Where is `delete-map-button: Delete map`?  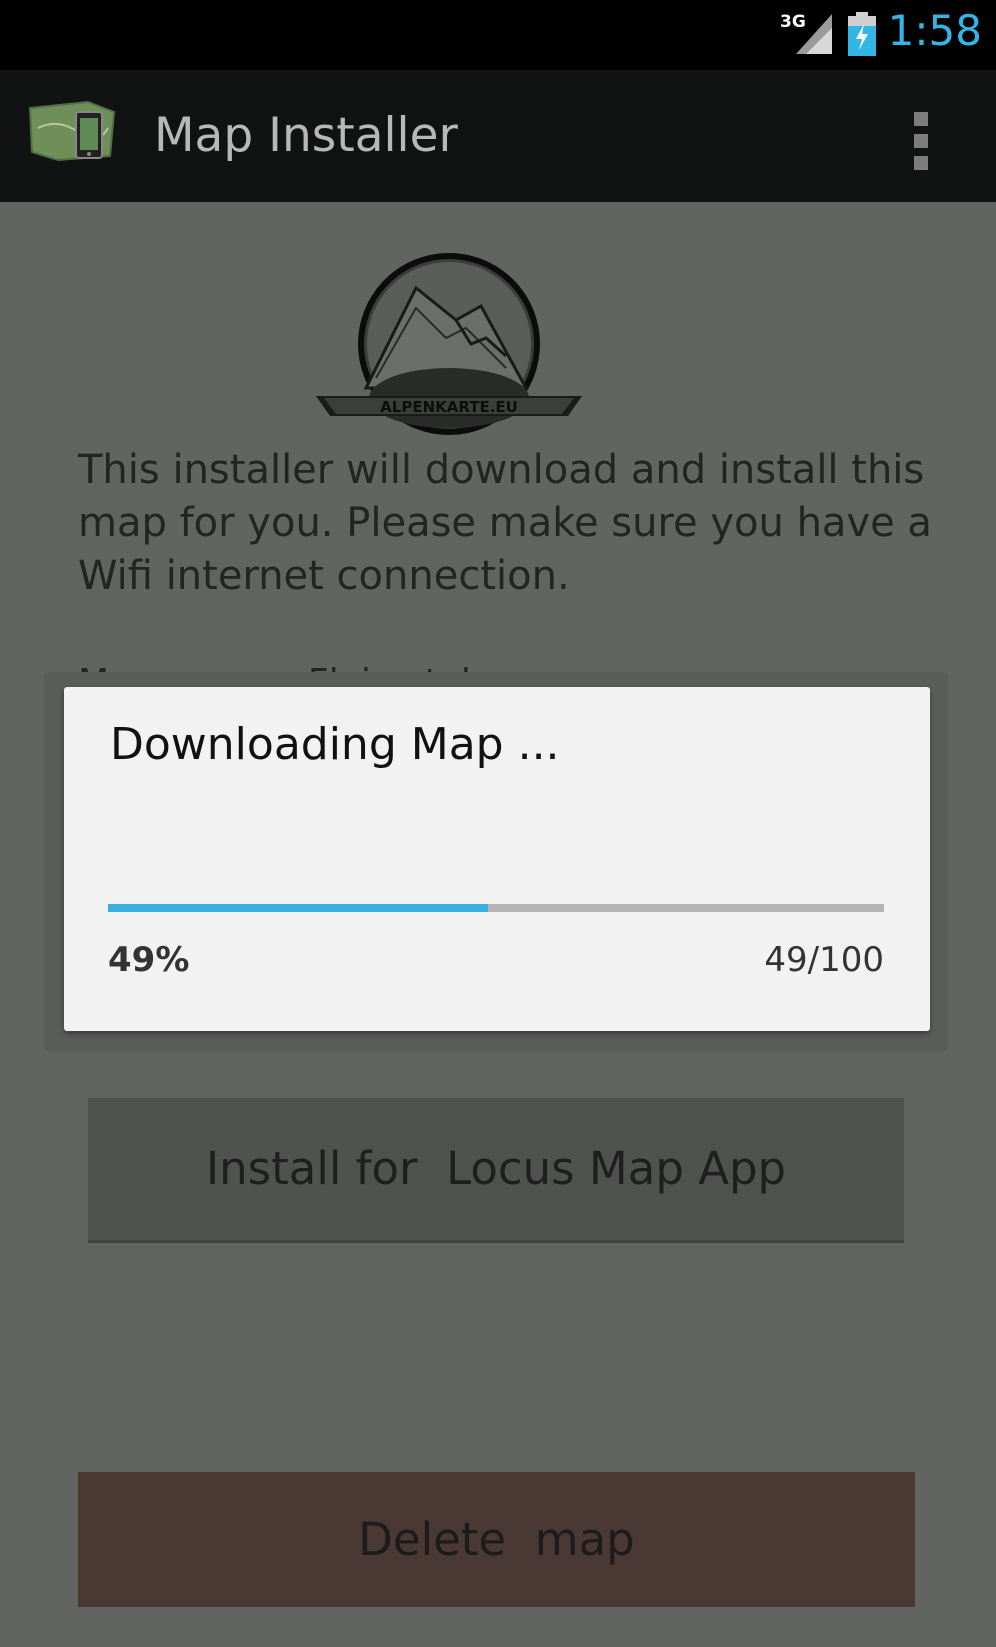
delete-map-button: Delete map is located at coordinates (496, 1539).